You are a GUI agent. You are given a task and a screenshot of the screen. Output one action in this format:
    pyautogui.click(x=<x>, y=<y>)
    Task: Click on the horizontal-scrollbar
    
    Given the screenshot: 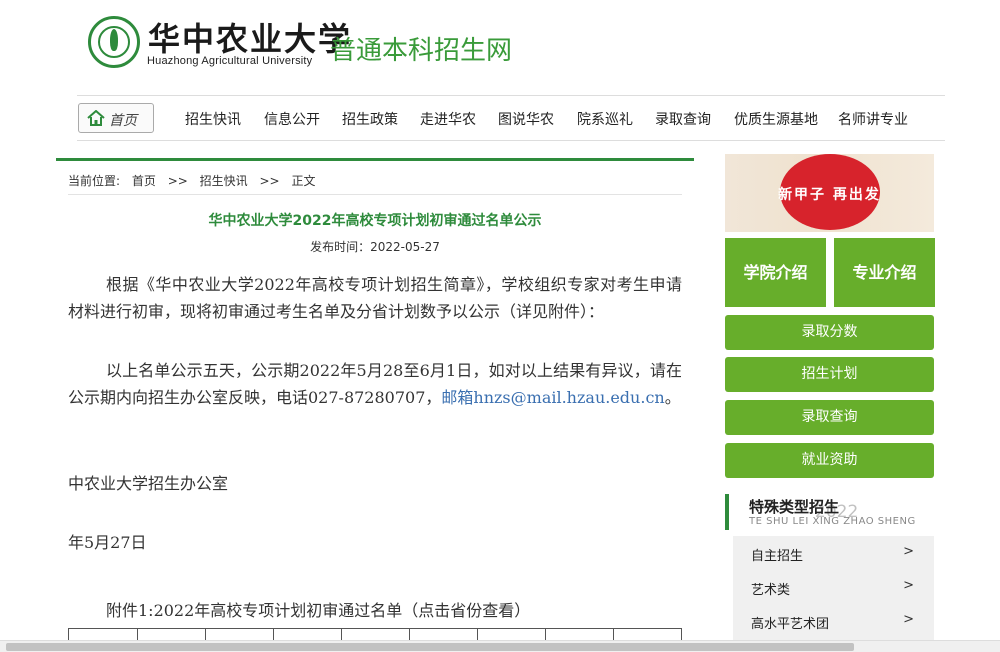 What is the action you would take?
    pyautogui.click(x=500, y=646)
    